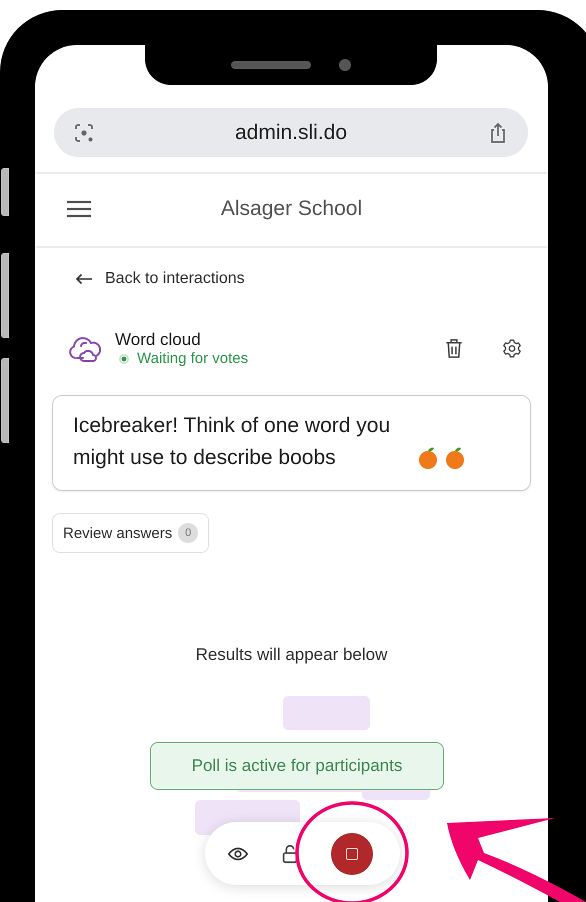 The image size is (586, 902). I want to click on question-text: Icebreaker! Think of one word you might use to describe boobs, so click(232, 442).